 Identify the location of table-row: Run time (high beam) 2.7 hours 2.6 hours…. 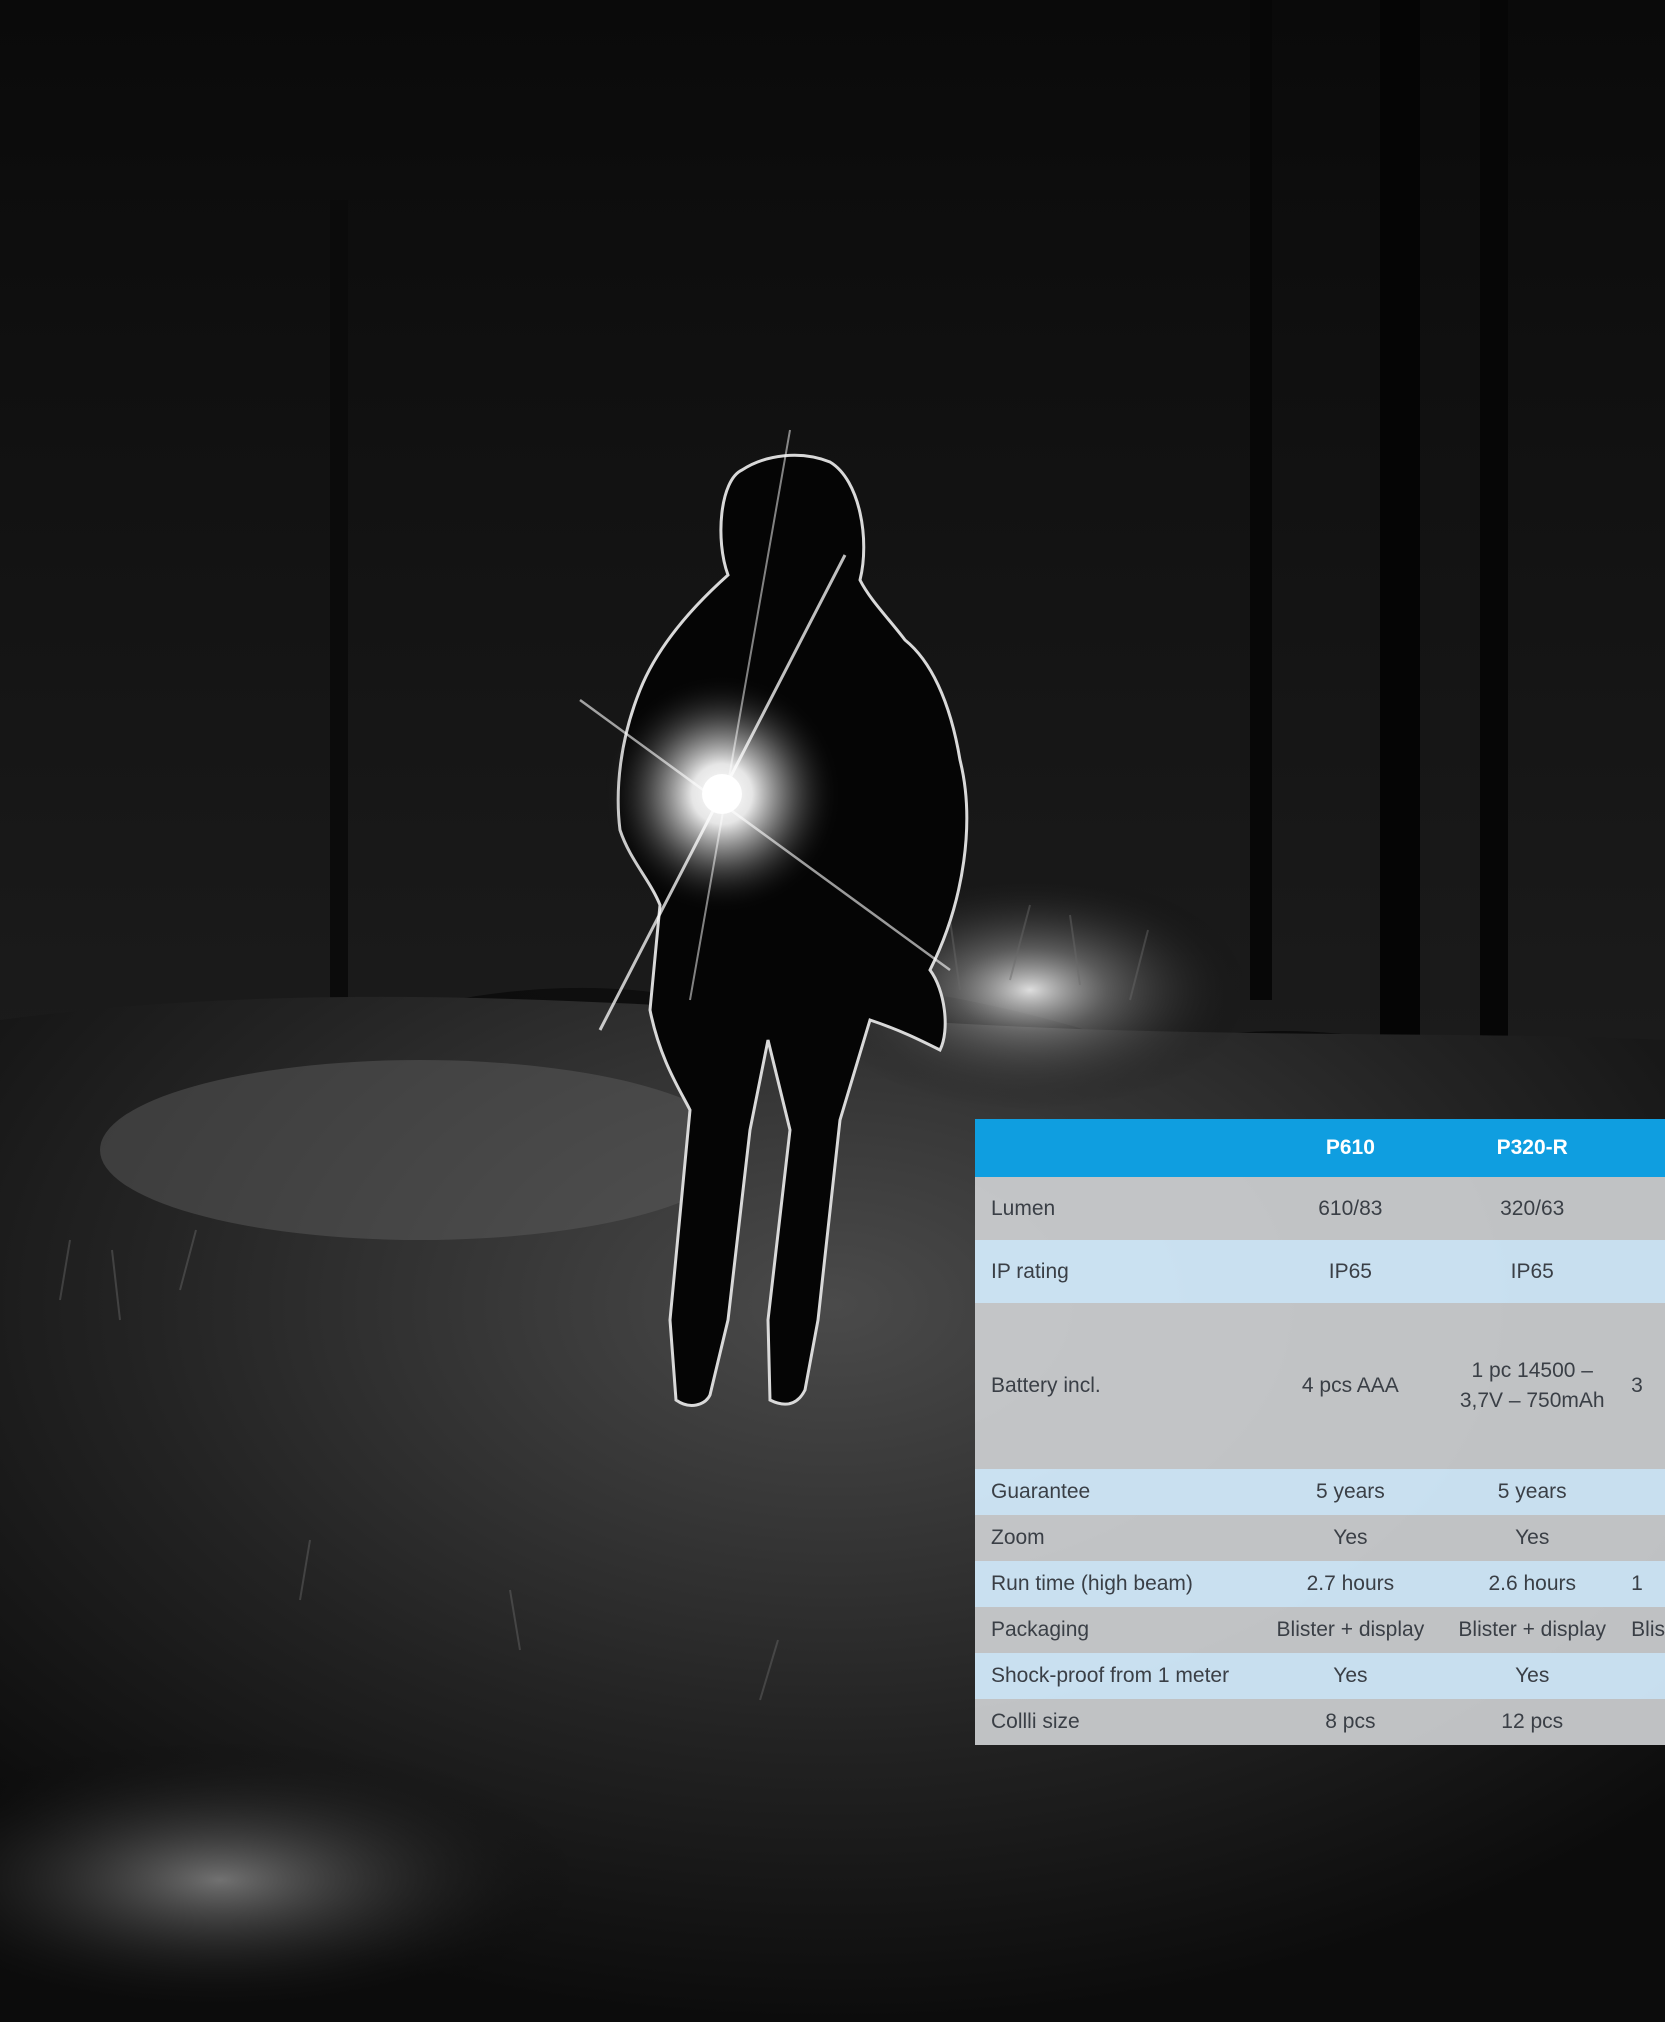
(1320, 1584).